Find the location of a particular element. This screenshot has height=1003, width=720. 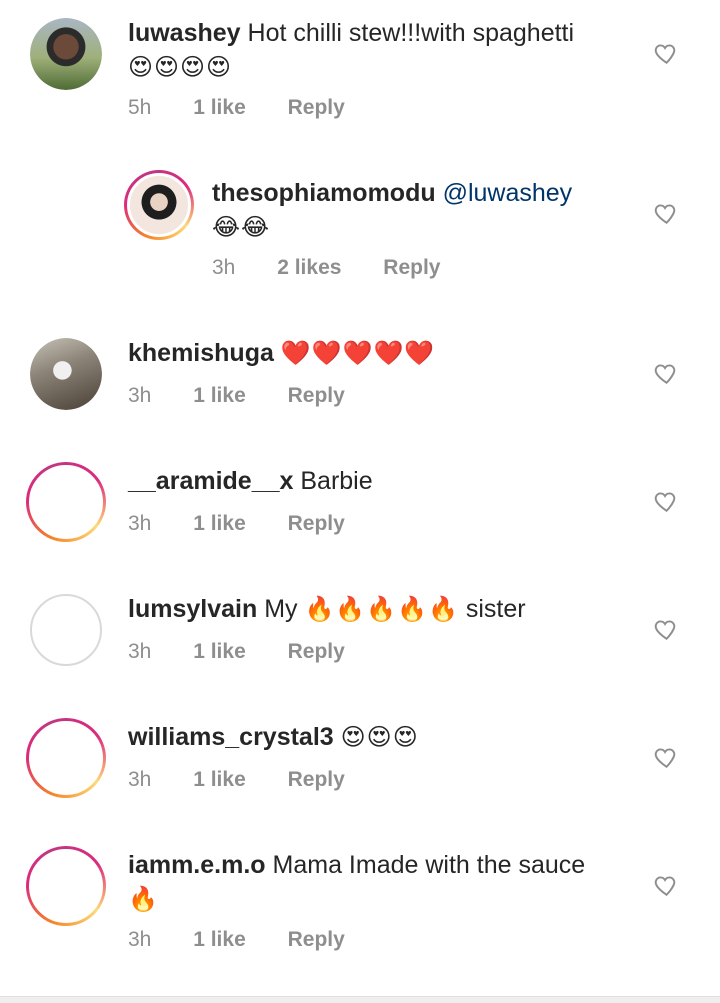

comment-text: lumsylvain My 🔥🔥🔥🔥🔥 sister is located at coordinates (383, 609).